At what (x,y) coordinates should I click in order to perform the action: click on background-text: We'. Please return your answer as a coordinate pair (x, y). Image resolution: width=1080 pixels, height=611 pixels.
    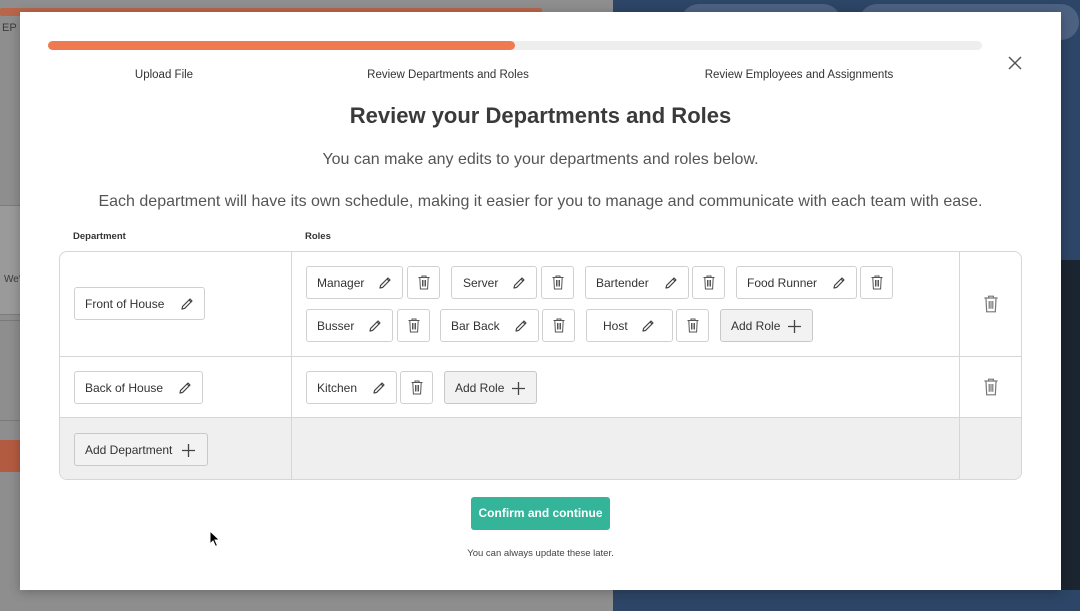
    Looking at the image, I should click on (12, 279).